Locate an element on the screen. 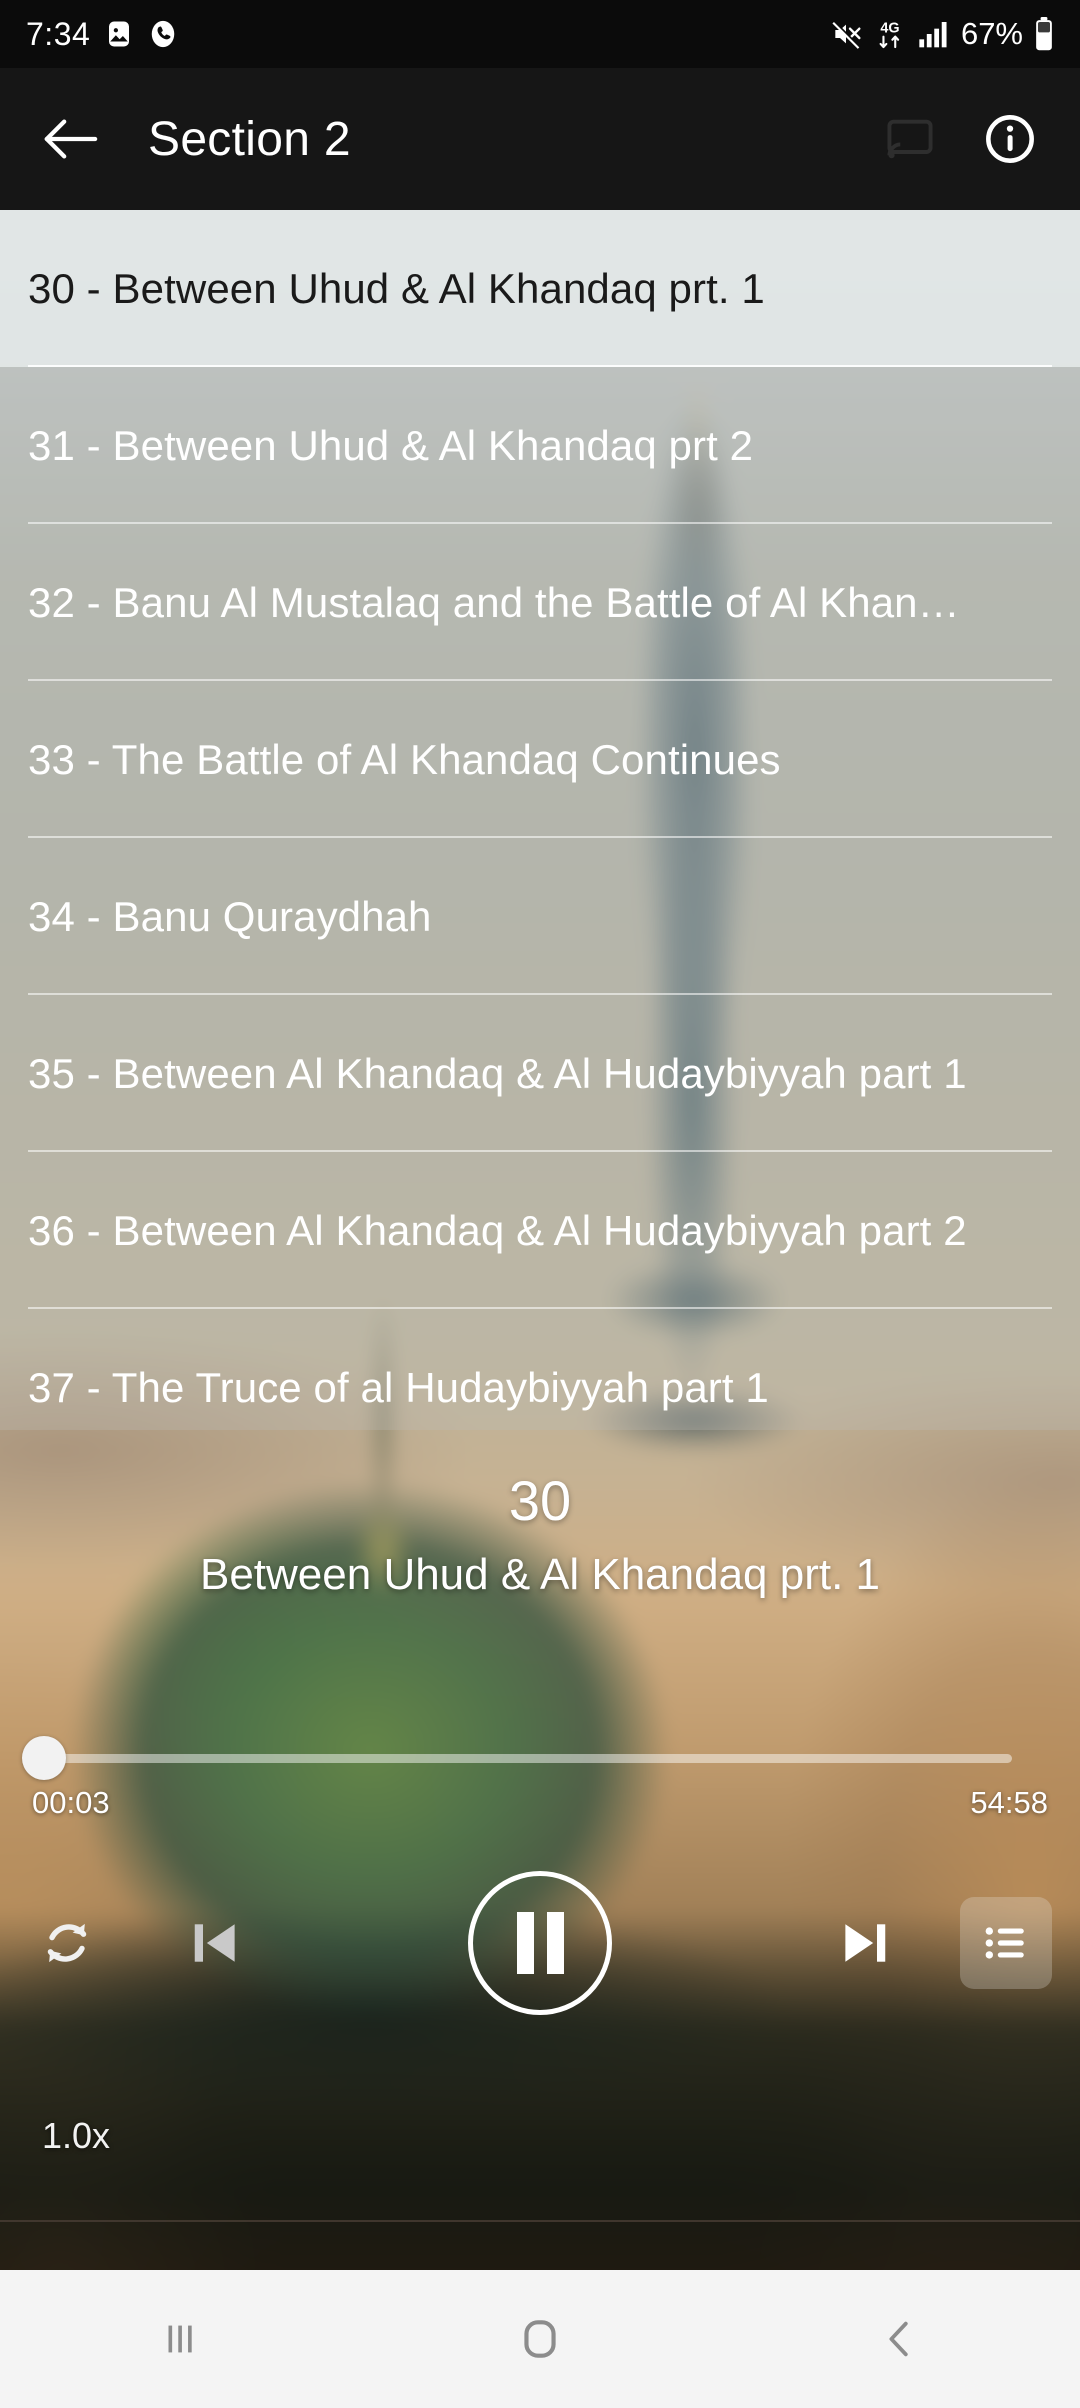 The image size is (1080, 2408). track-list-item: 30 - Between Uhud & Al Khandaq prt. 1 is located at coordinates (540, 288).